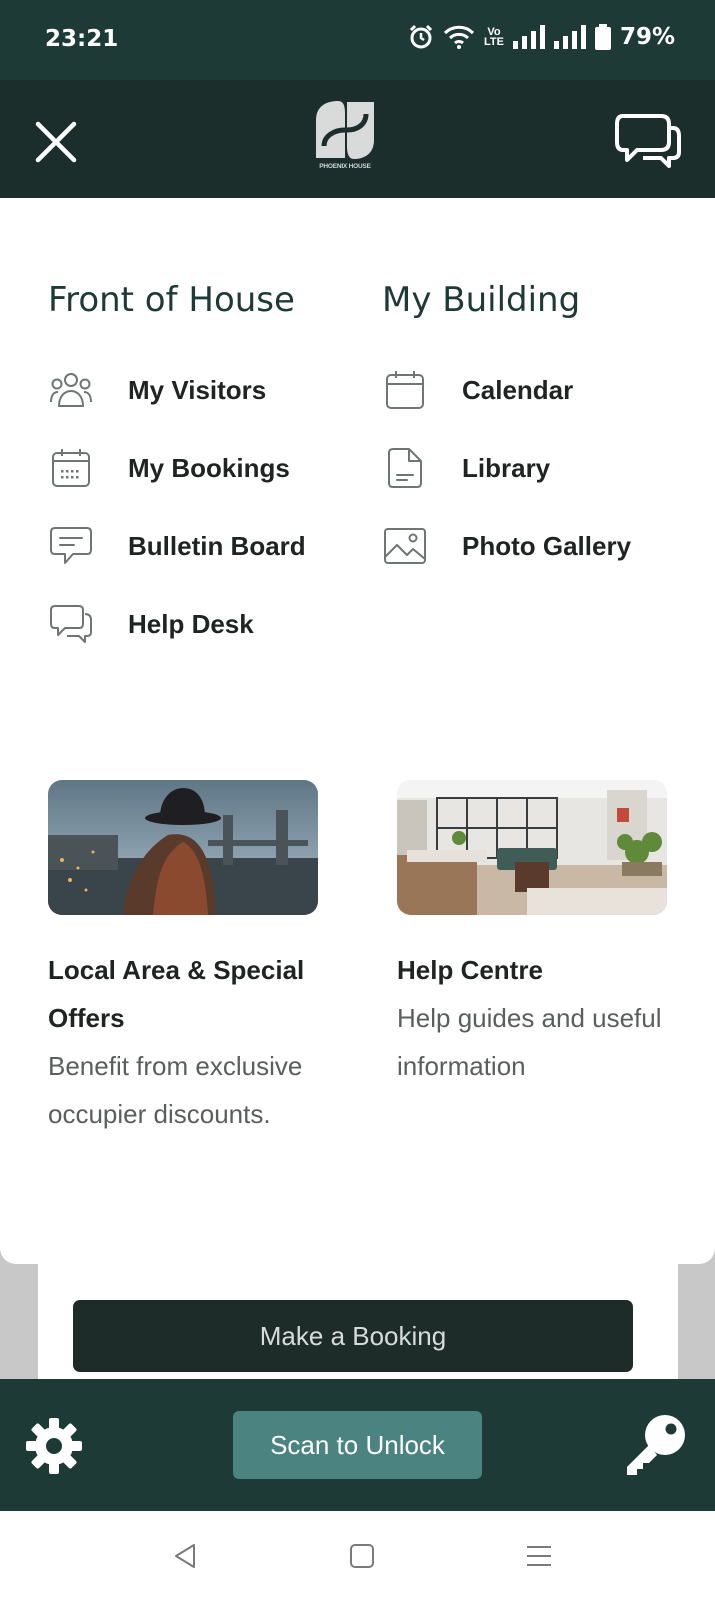 The image size is (715, 1600). I want to click on battery-icon, so click(602, 37).